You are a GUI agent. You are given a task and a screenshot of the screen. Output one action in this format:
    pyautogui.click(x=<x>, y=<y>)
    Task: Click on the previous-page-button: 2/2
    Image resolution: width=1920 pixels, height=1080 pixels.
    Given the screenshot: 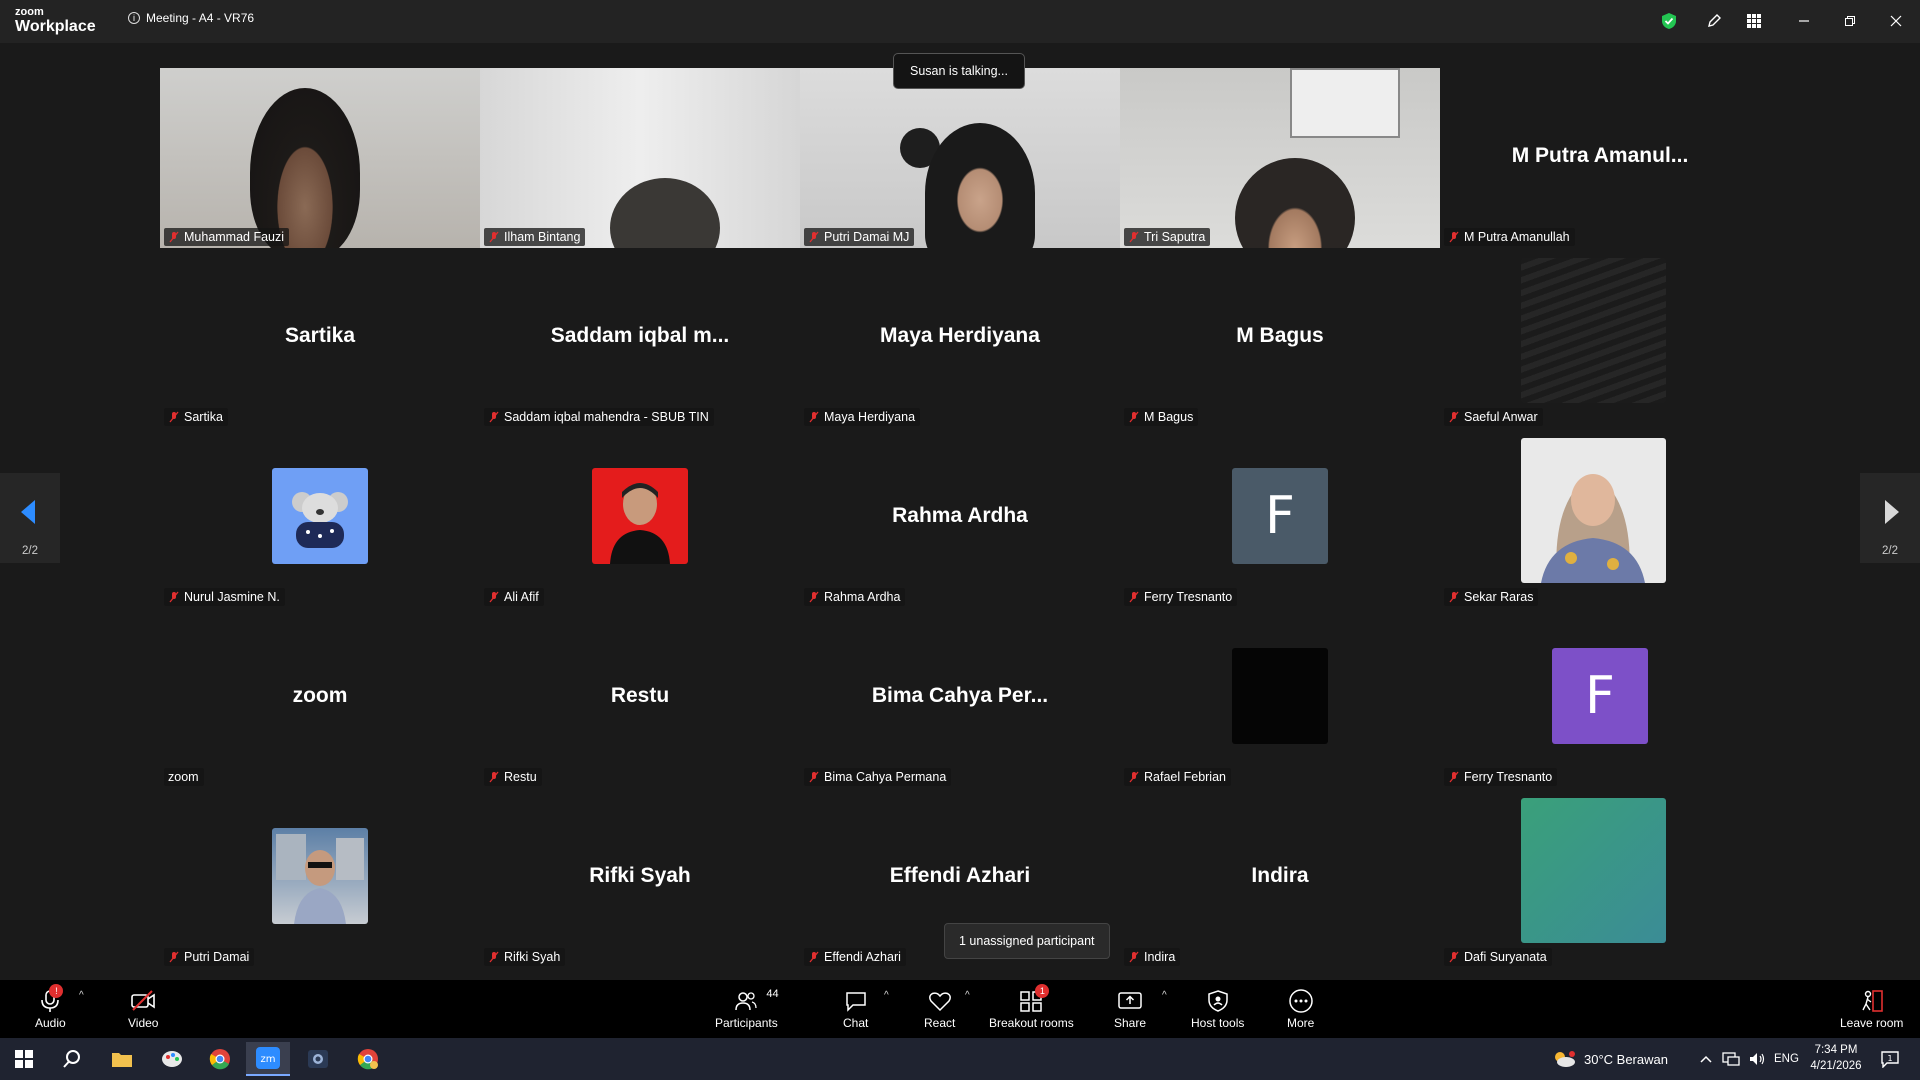 What is the action you would take?
    pyautogui.click(x=30, y=518)
    